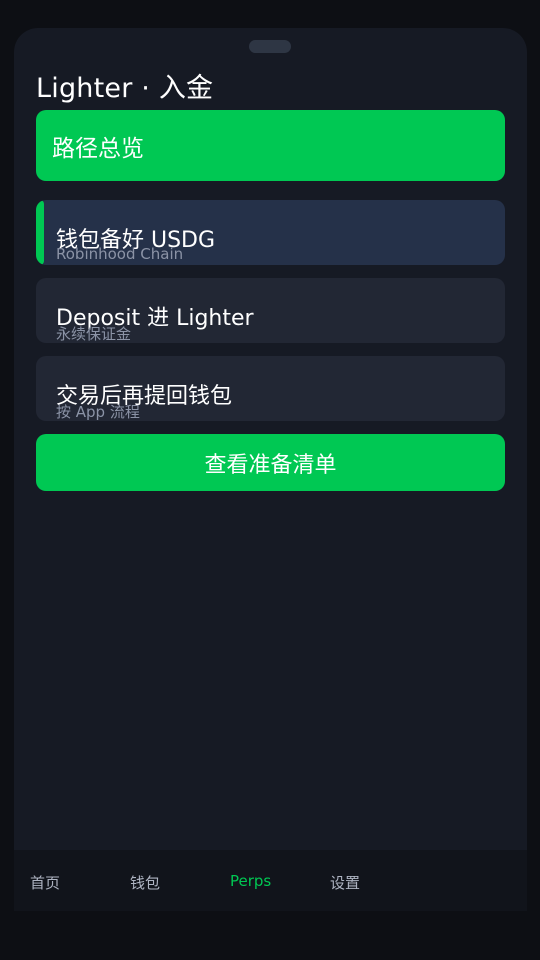 The height and width of the screenshot is (960, 540). Describe the element at coordinates (120, 254) in the screenshot. I see `step-subtitle: Robinhood Chain` at that location.